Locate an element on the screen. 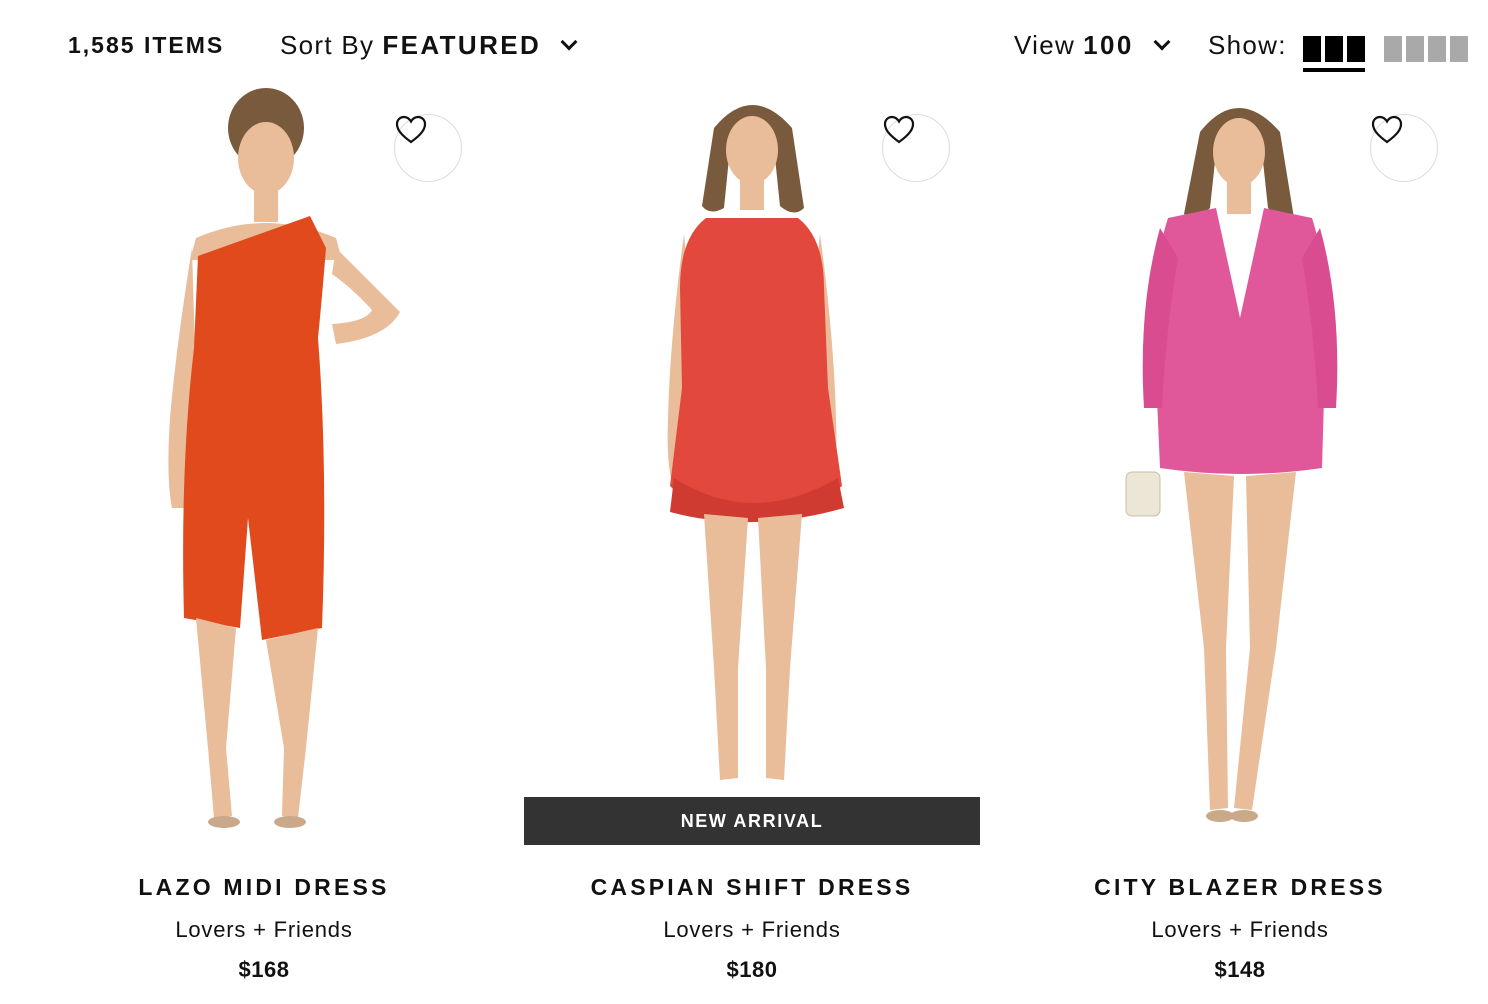  three-column-grid-icon is located at coordinates (1335, 53).